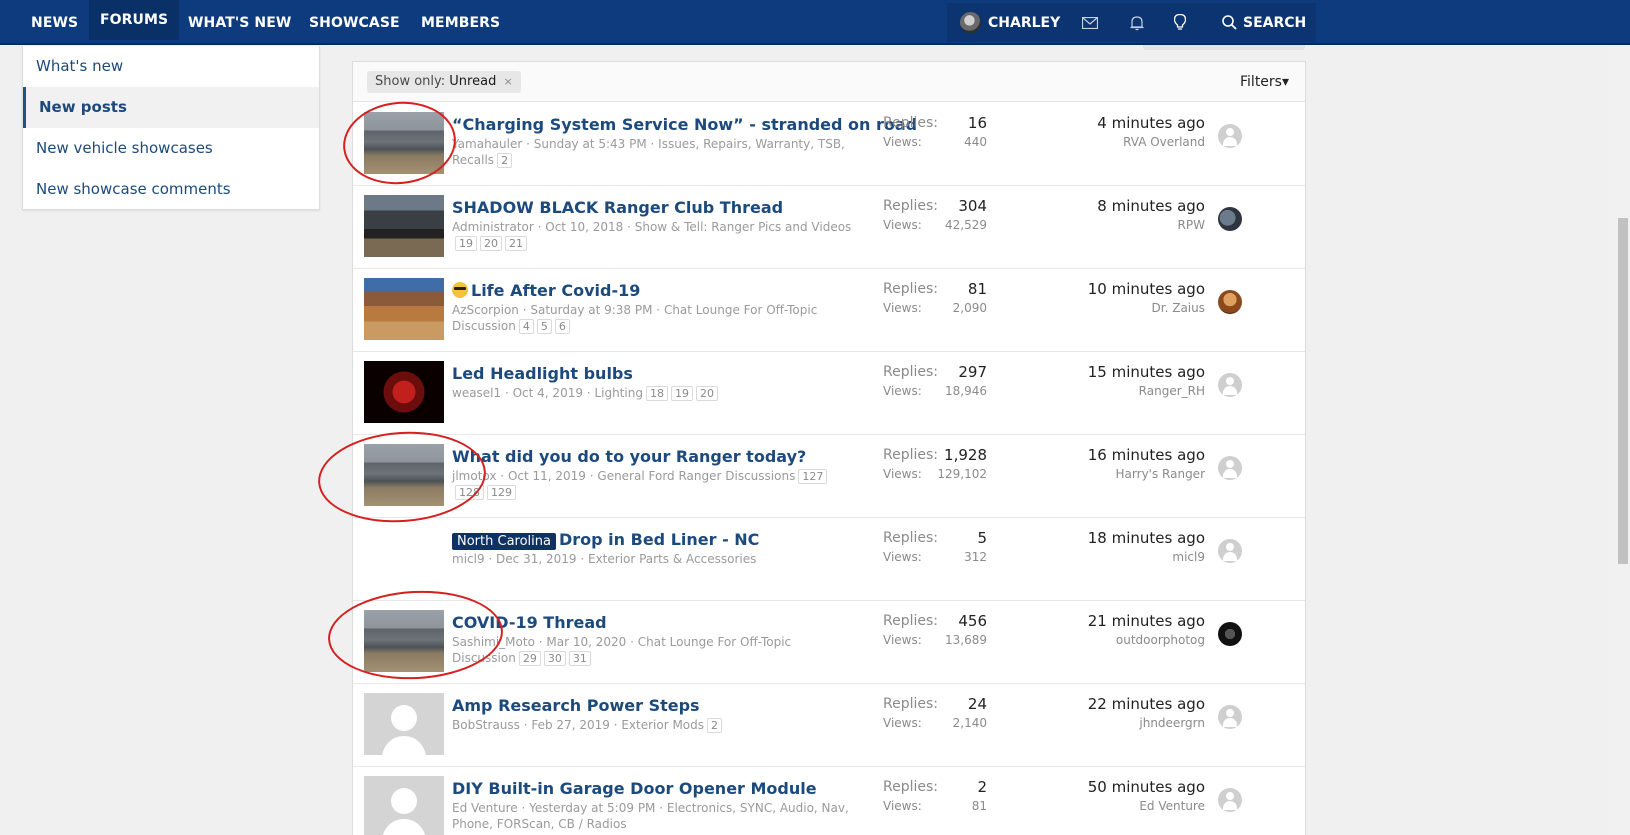  What do you see at coordinates (586, 642) in the screenshot?
I see `thread-start-date: Mar 10, 2020` at bounding box center [586, 642].